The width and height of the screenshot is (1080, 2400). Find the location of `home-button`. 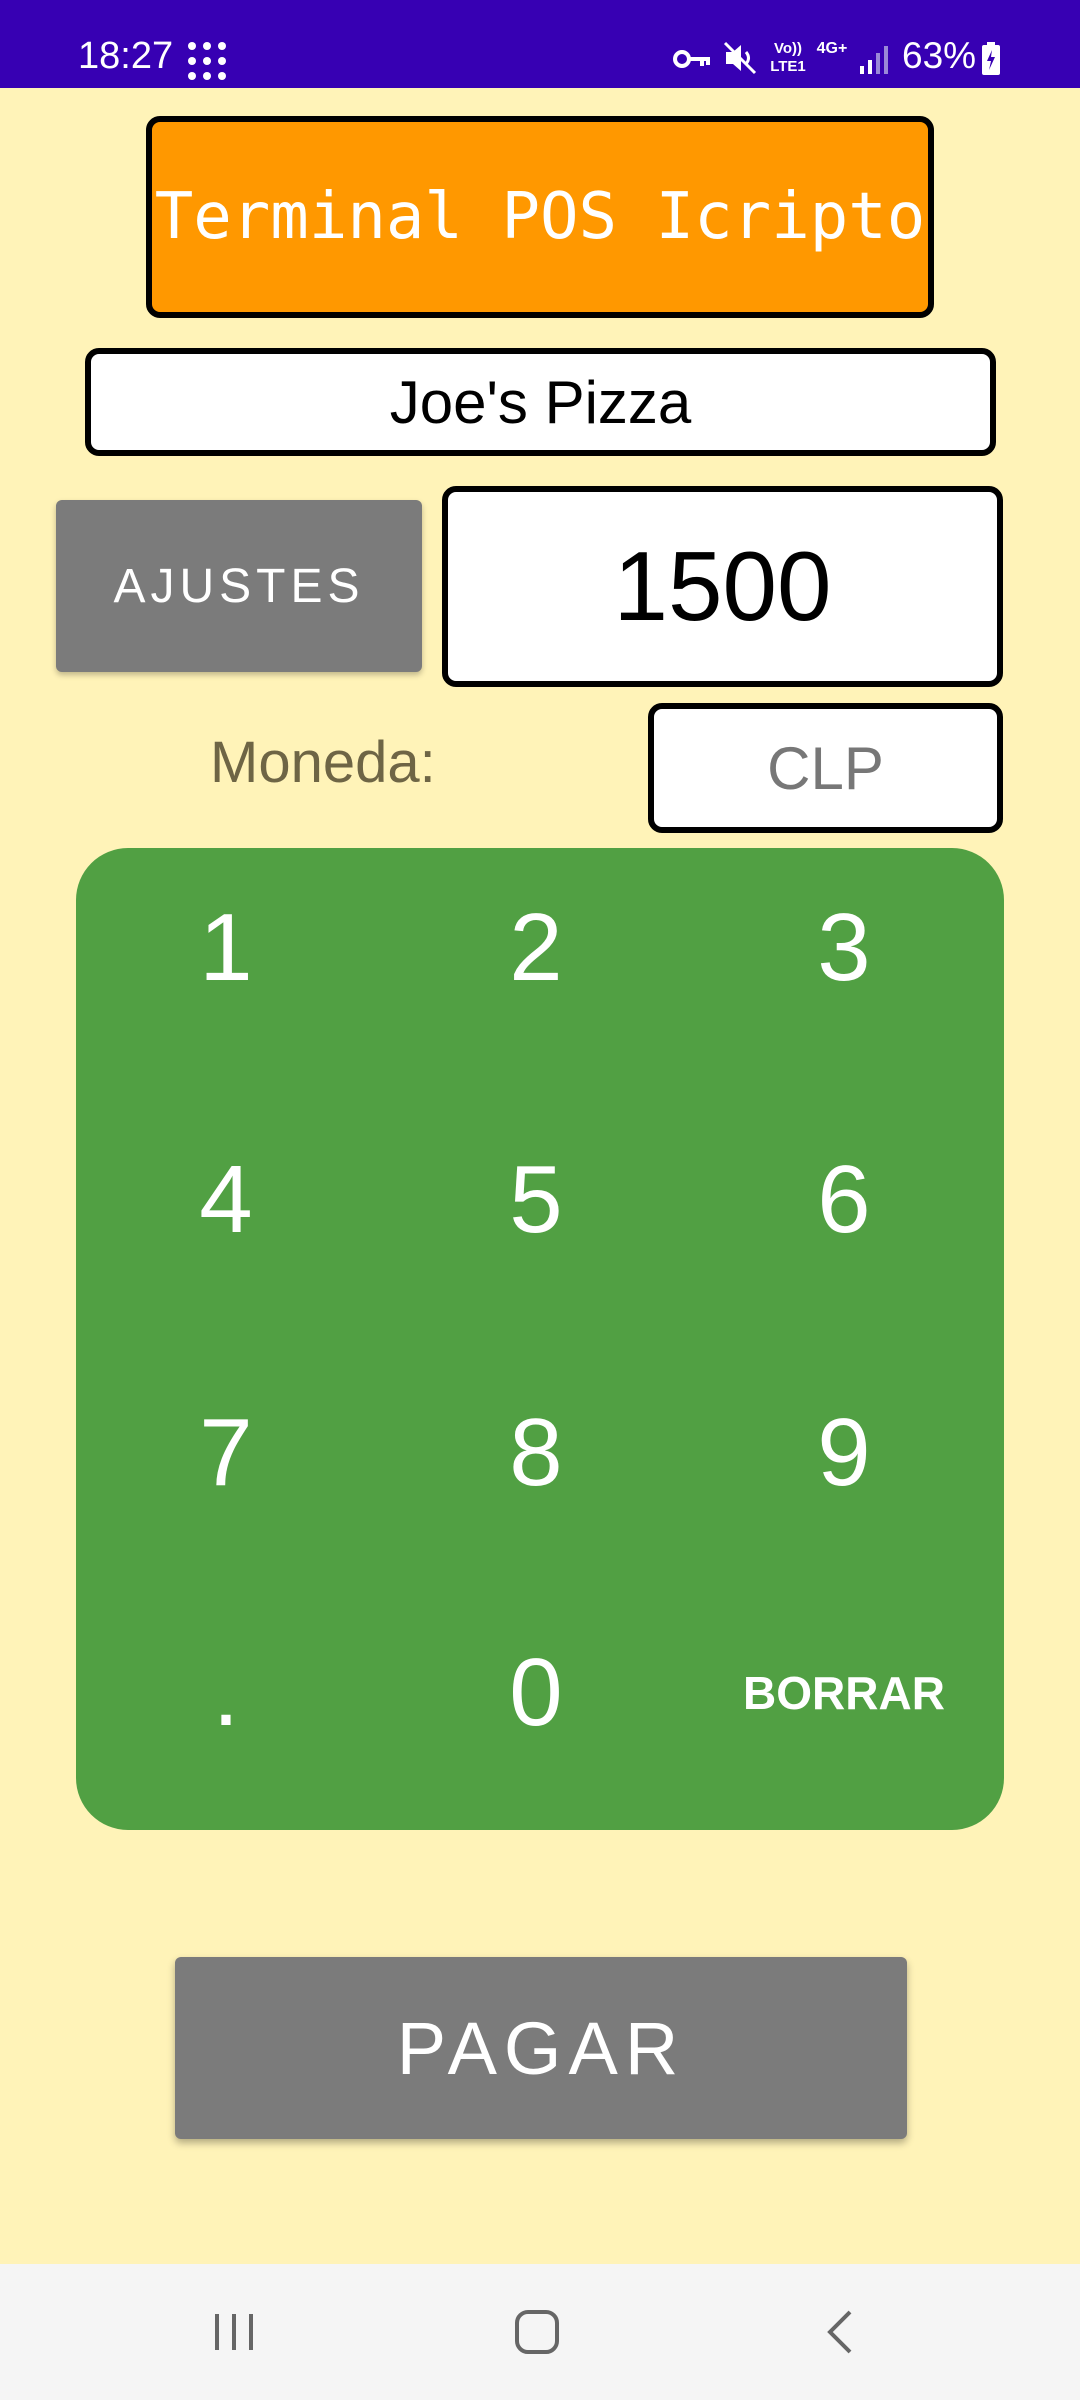

home-button is located at coordinates (537, 2332).